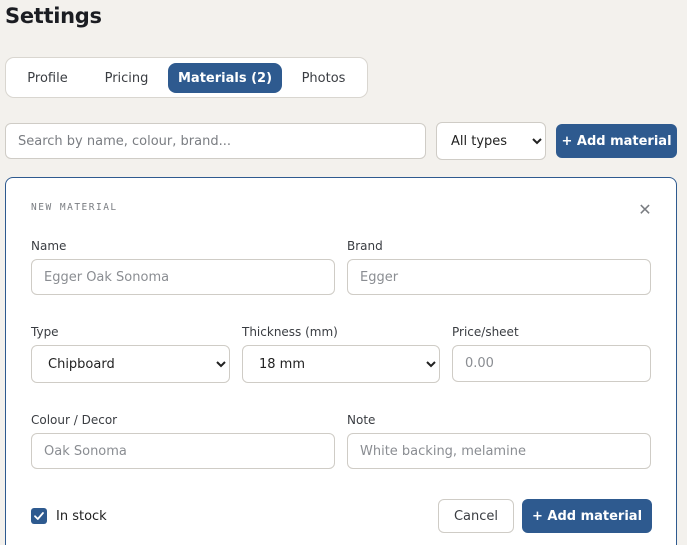 This screenshot has height=545, width=687. Describe the element at coordinates (49, 246) in the screenshot. I see `name-label: Name` at that location.